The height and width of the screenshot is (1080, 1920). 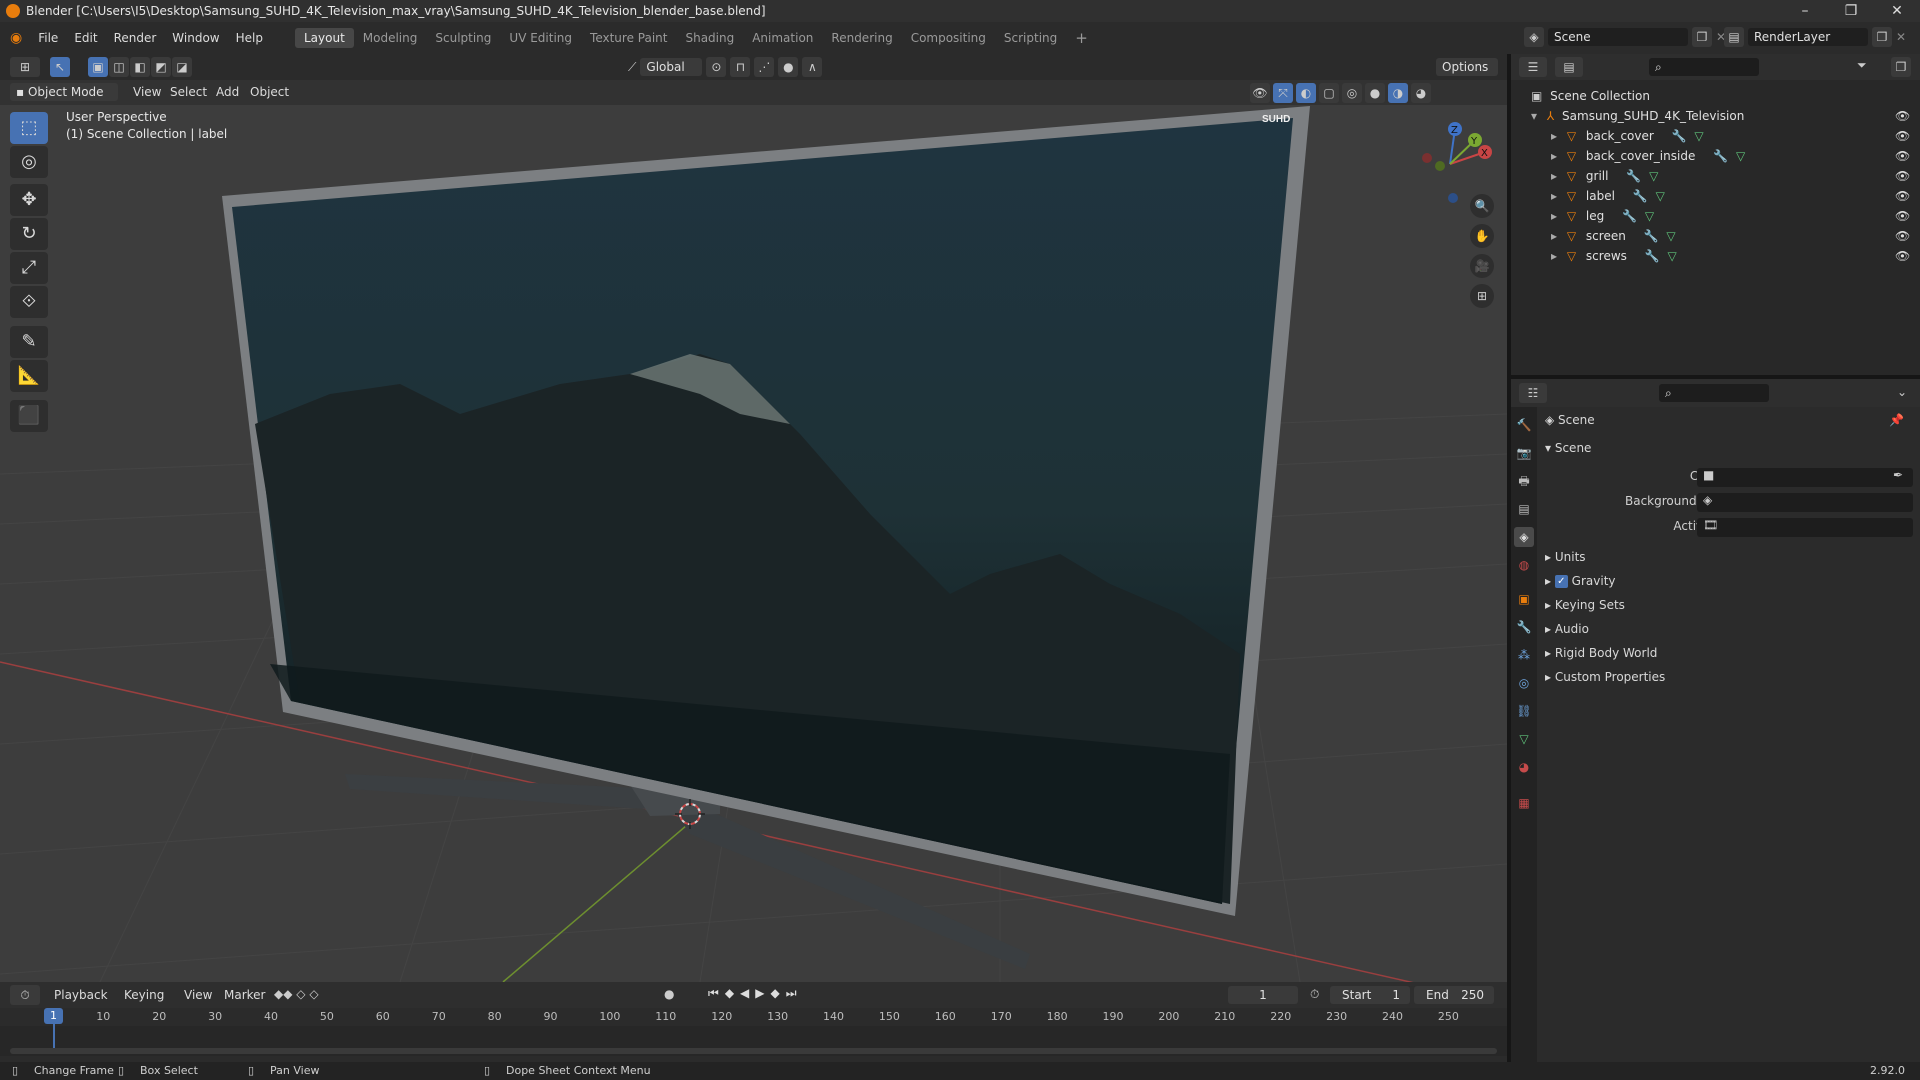 What do you see at coordinates (744, 993) in the screenshot?
I see `play-reverse-icon: ◀` at bounding box center [744, 993].